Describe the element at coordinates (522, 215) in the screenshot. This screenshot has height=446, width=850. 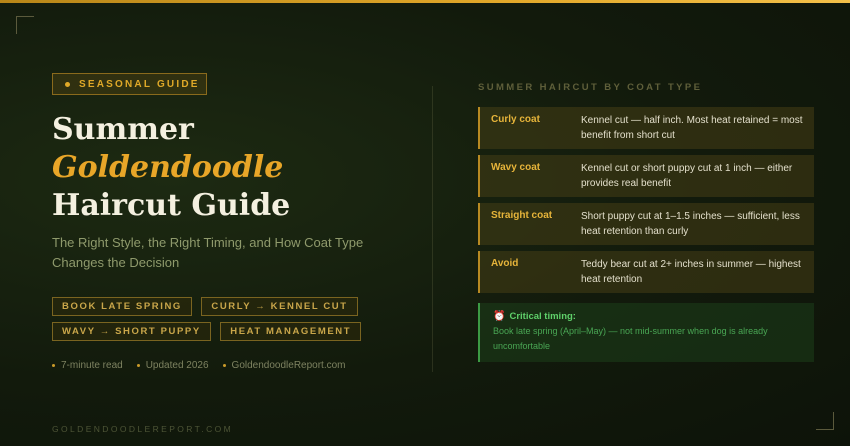
I see `coat-row-label: Straight coat` at that location.